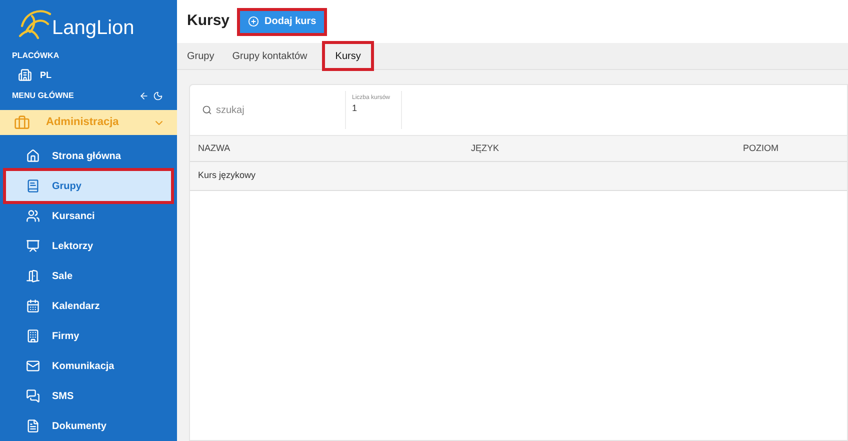  I want to click on menu-item: Grupy, so click(88, 186).